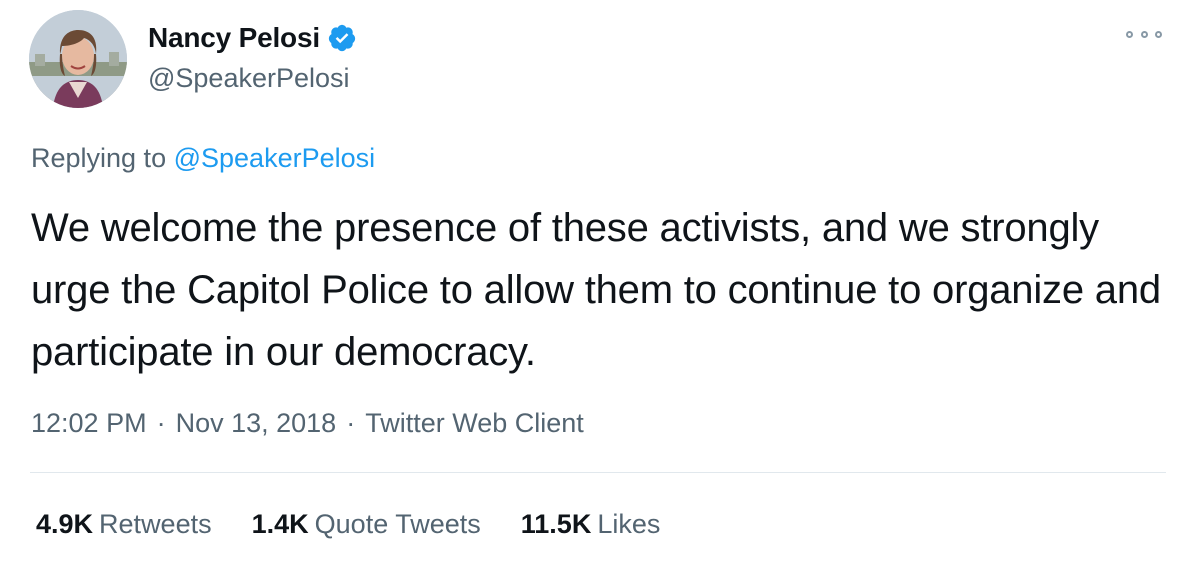 The image size is (1192, 568). I want to click on likes-stat: 11.5K Likes, so click(591, 524).